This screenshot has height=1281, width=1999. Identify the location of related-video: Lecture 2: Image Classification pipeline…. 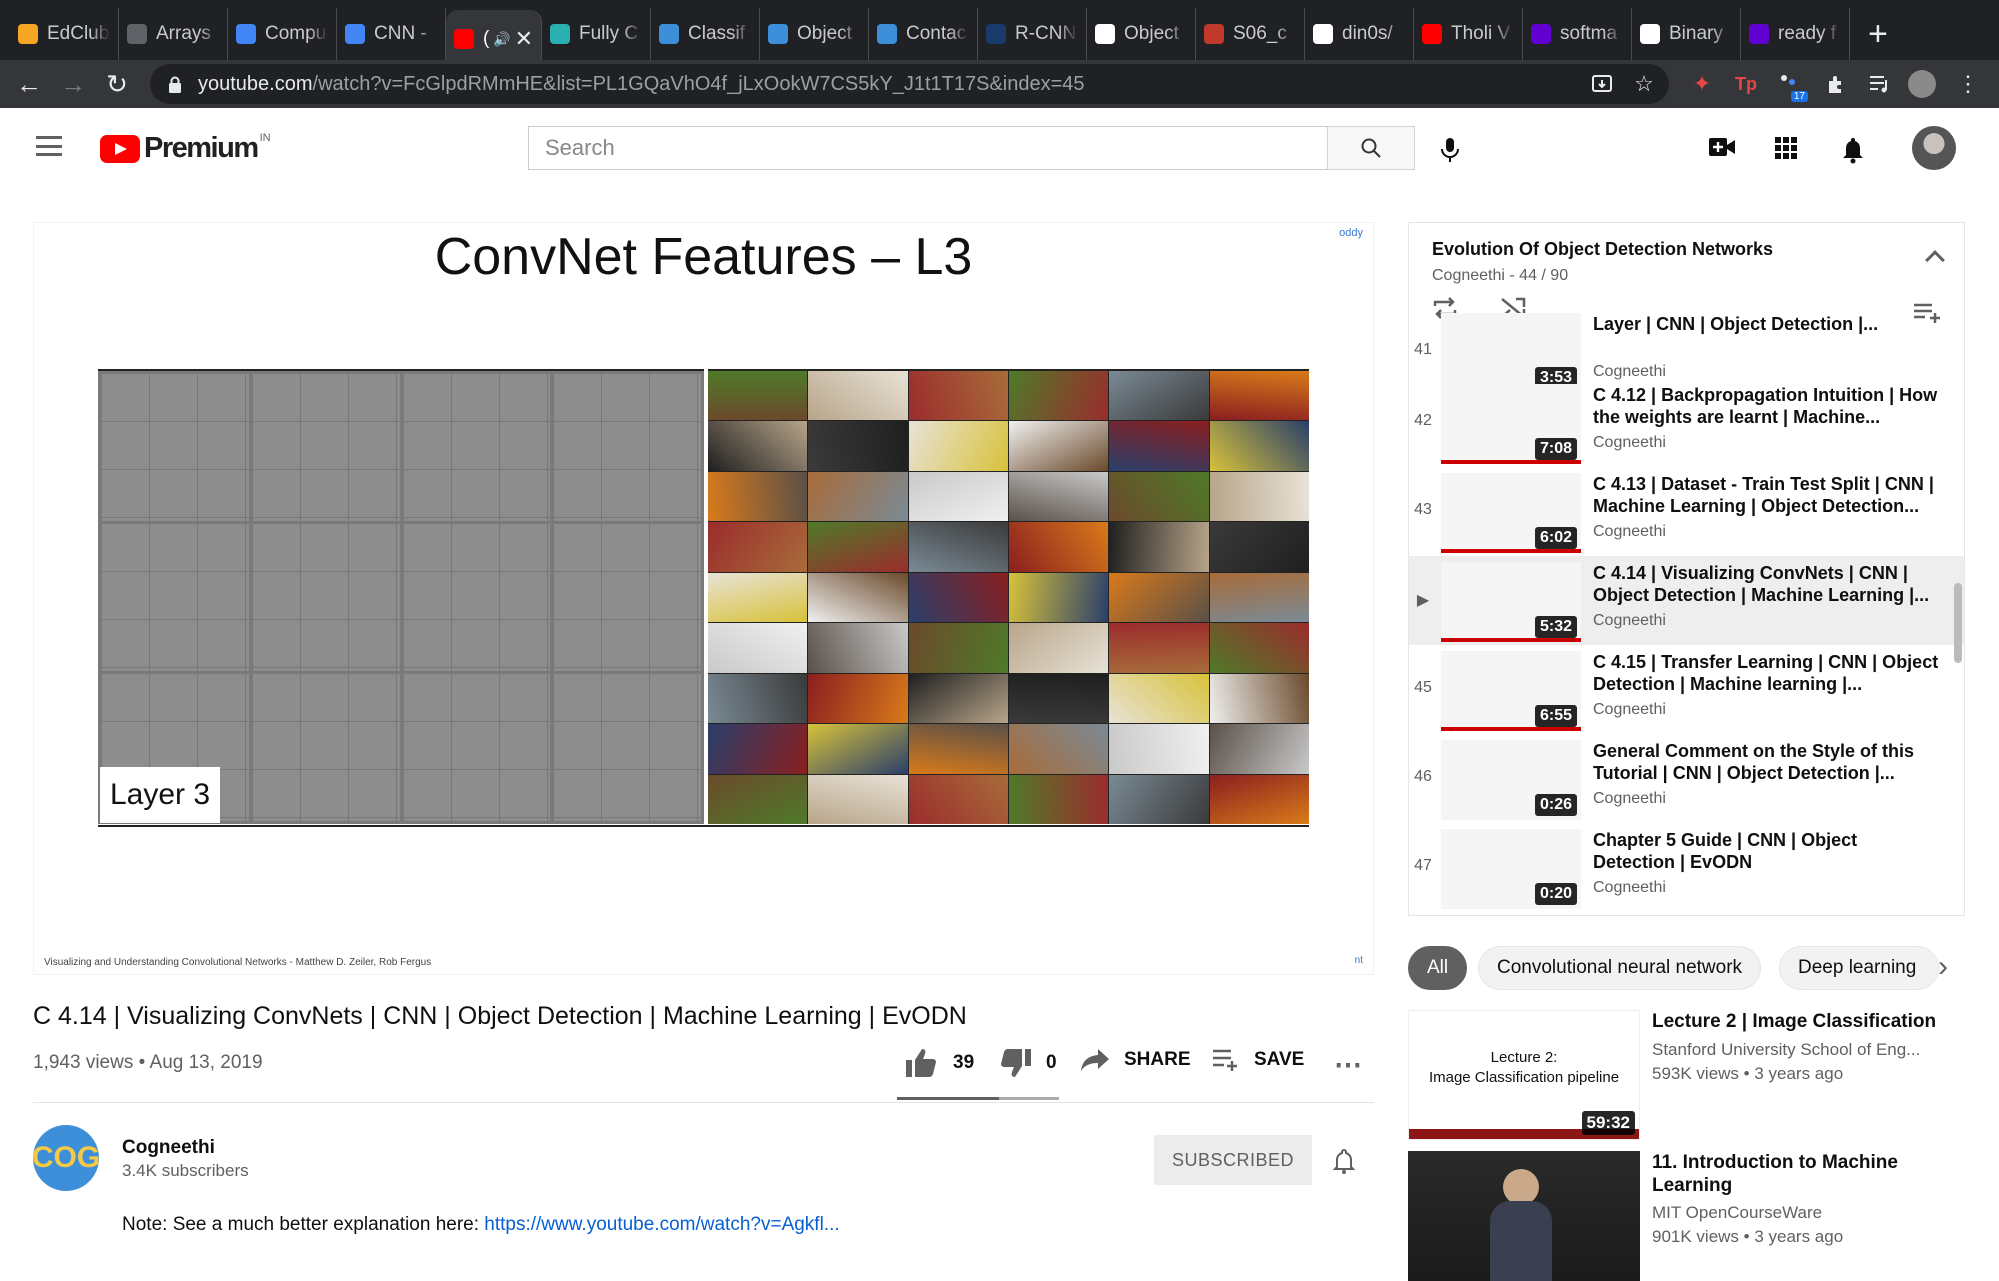
(1698, 1075).